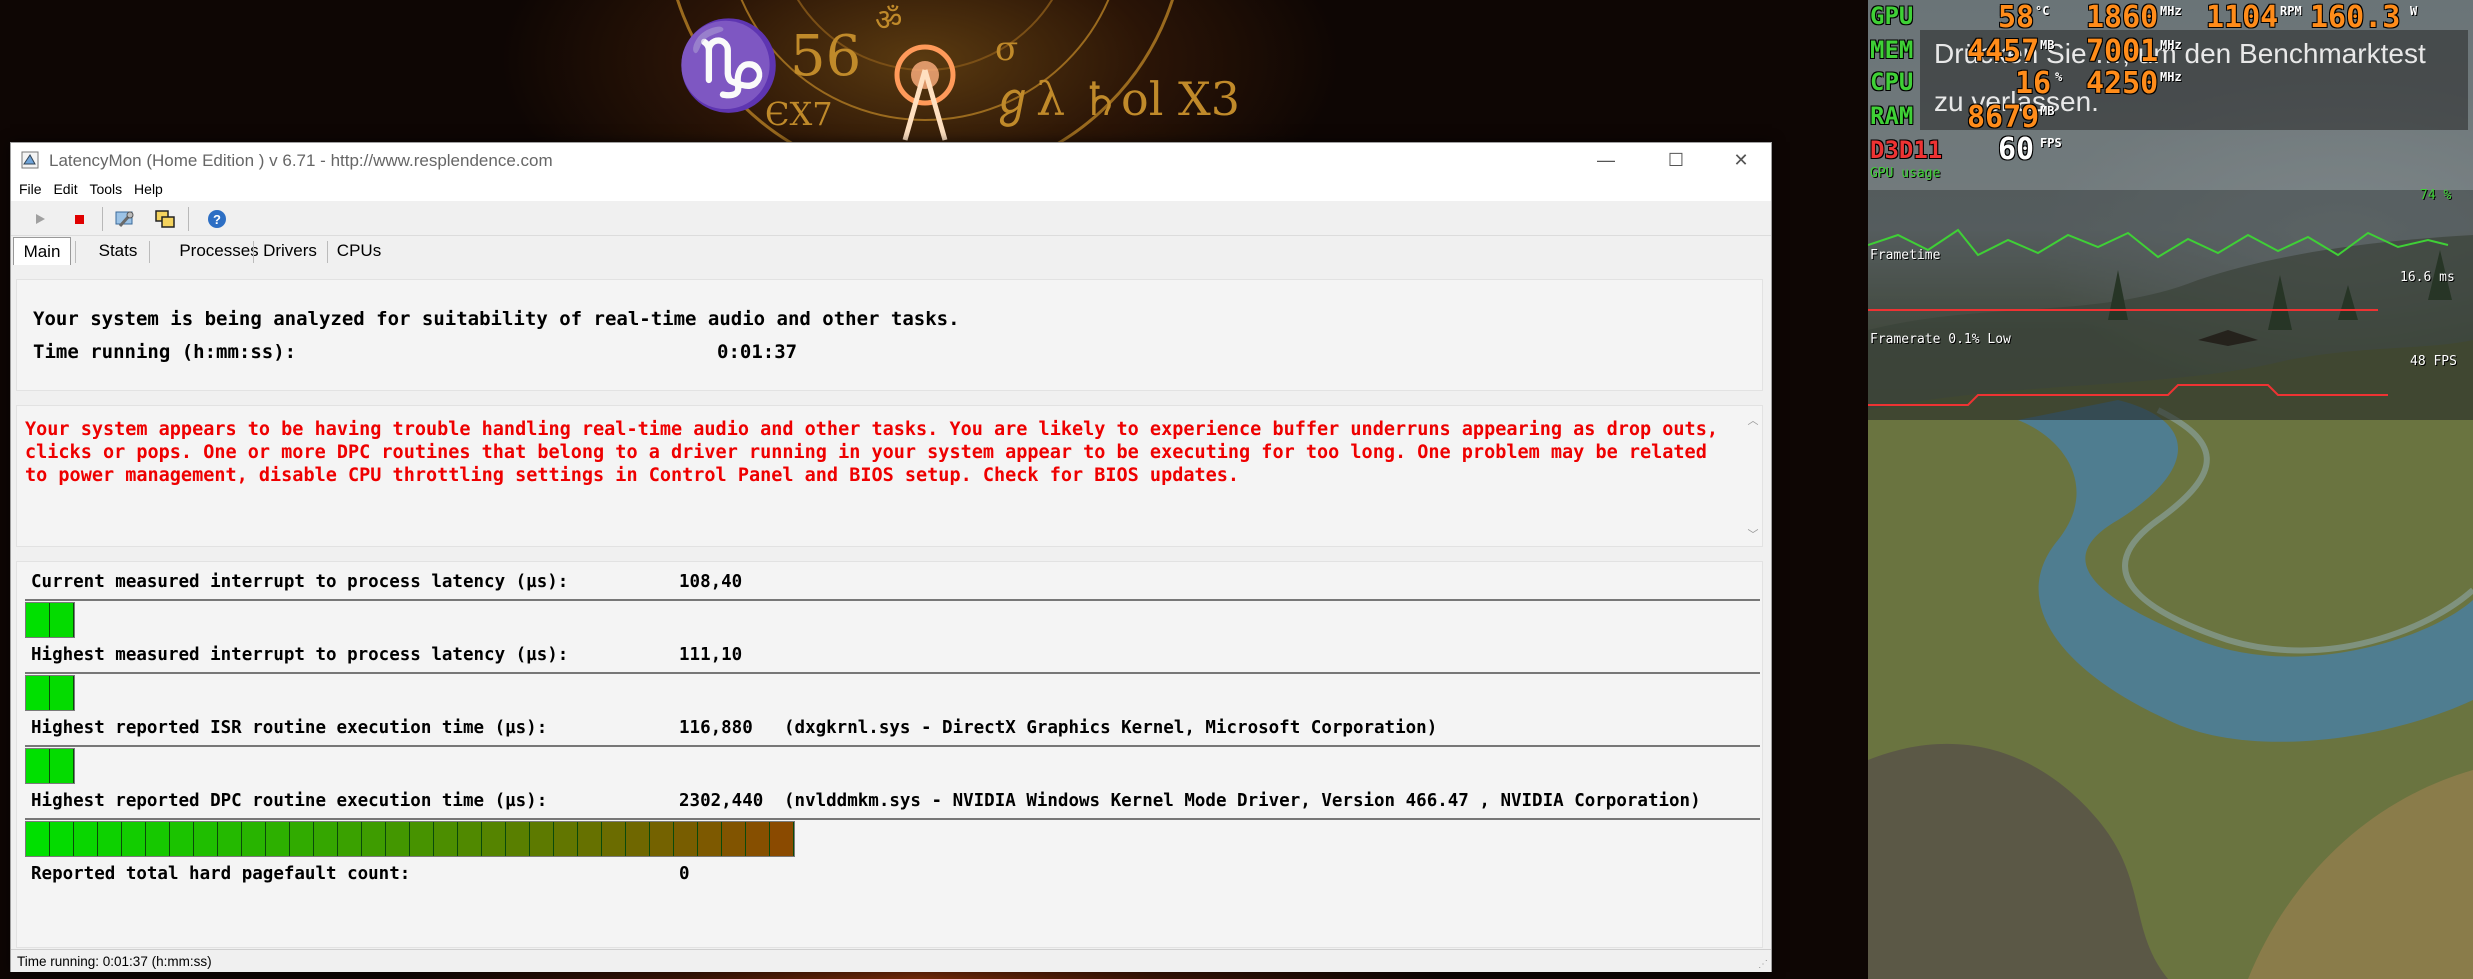 The width and height of the screenshot is (2473, 979). I want to click on menu-help: Help, so click(148, 189).